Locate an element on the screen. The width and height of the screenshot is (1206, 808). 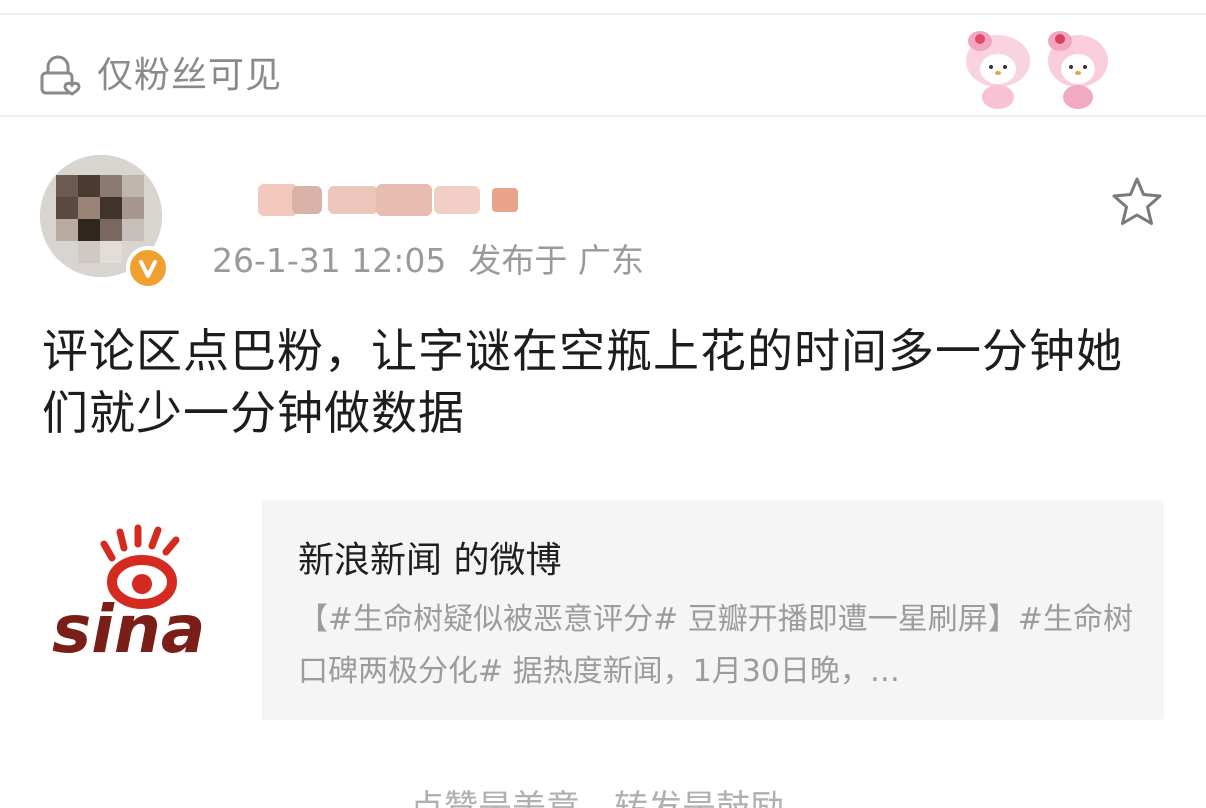
lock-heart-icon is located at coordinates (60, 75).